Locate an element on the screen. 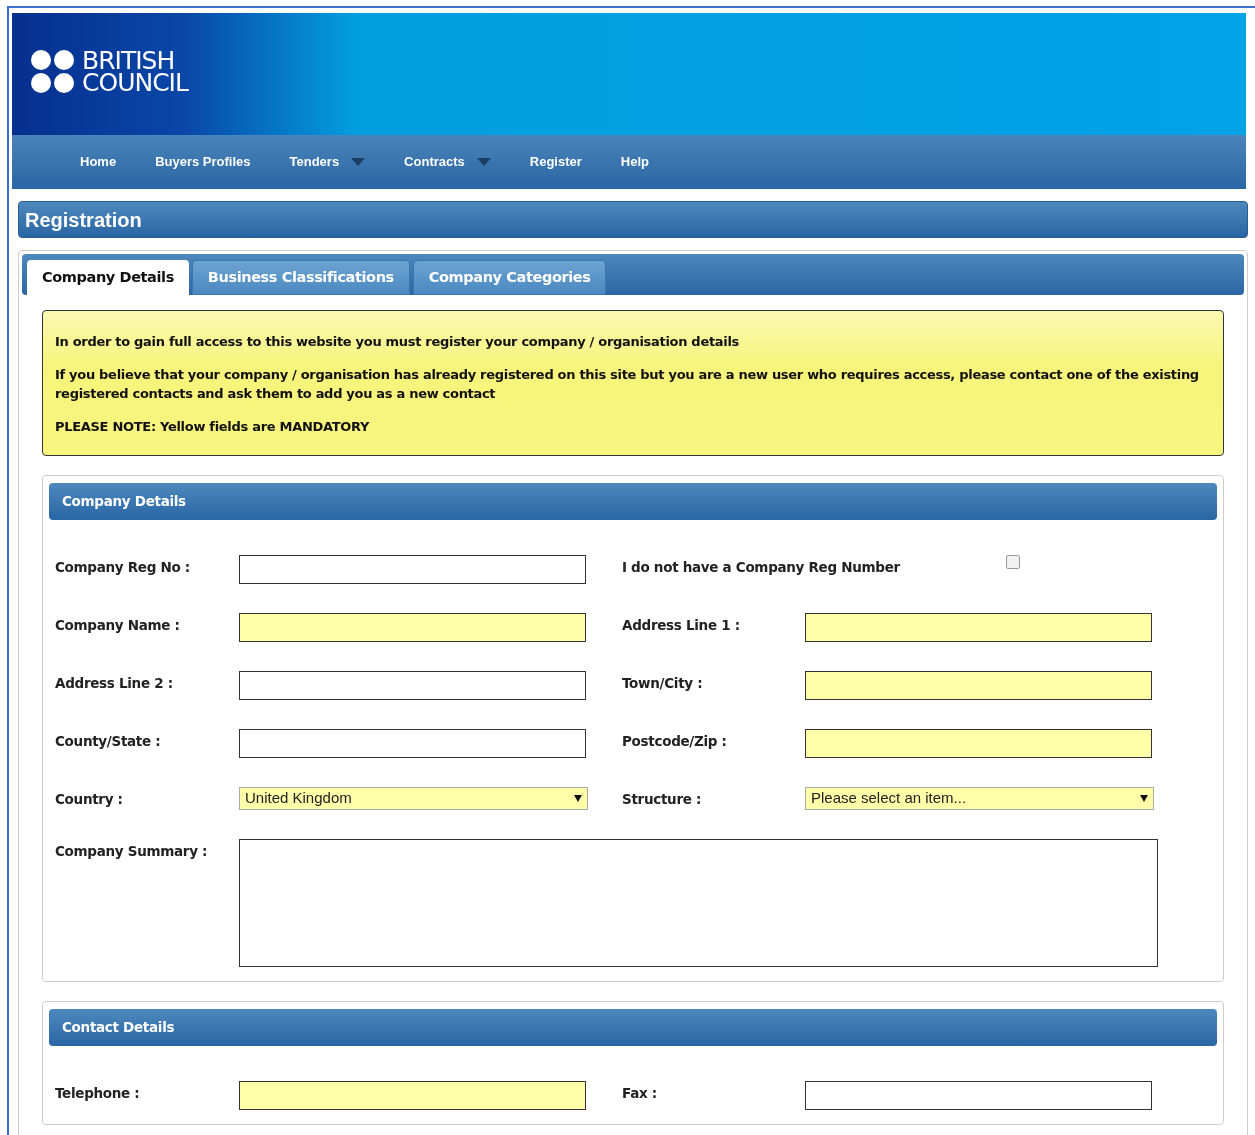 The width and height of the screenshot is (1255, 1135). checkbox is located at coordinates (1013, 562).